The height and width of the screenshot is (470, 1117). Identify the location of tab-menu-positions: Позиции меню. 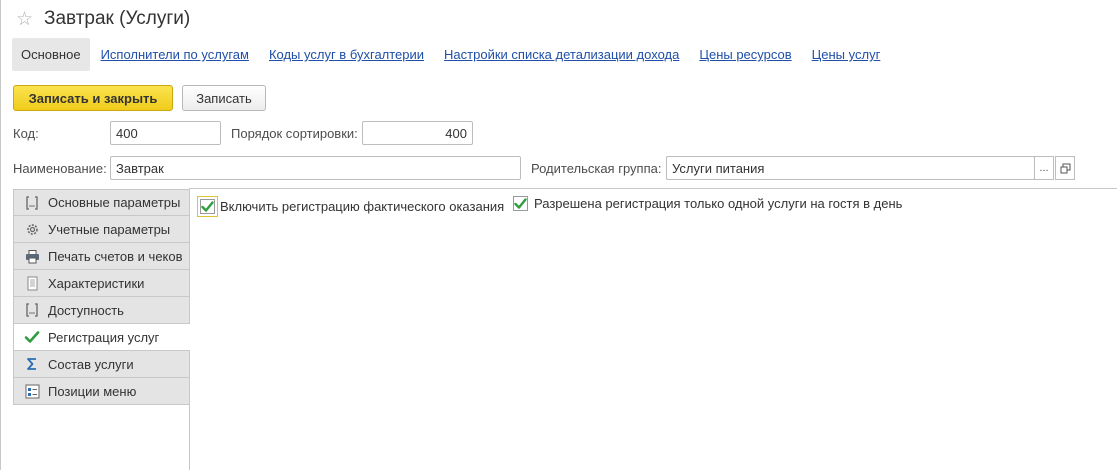
(101, 391).